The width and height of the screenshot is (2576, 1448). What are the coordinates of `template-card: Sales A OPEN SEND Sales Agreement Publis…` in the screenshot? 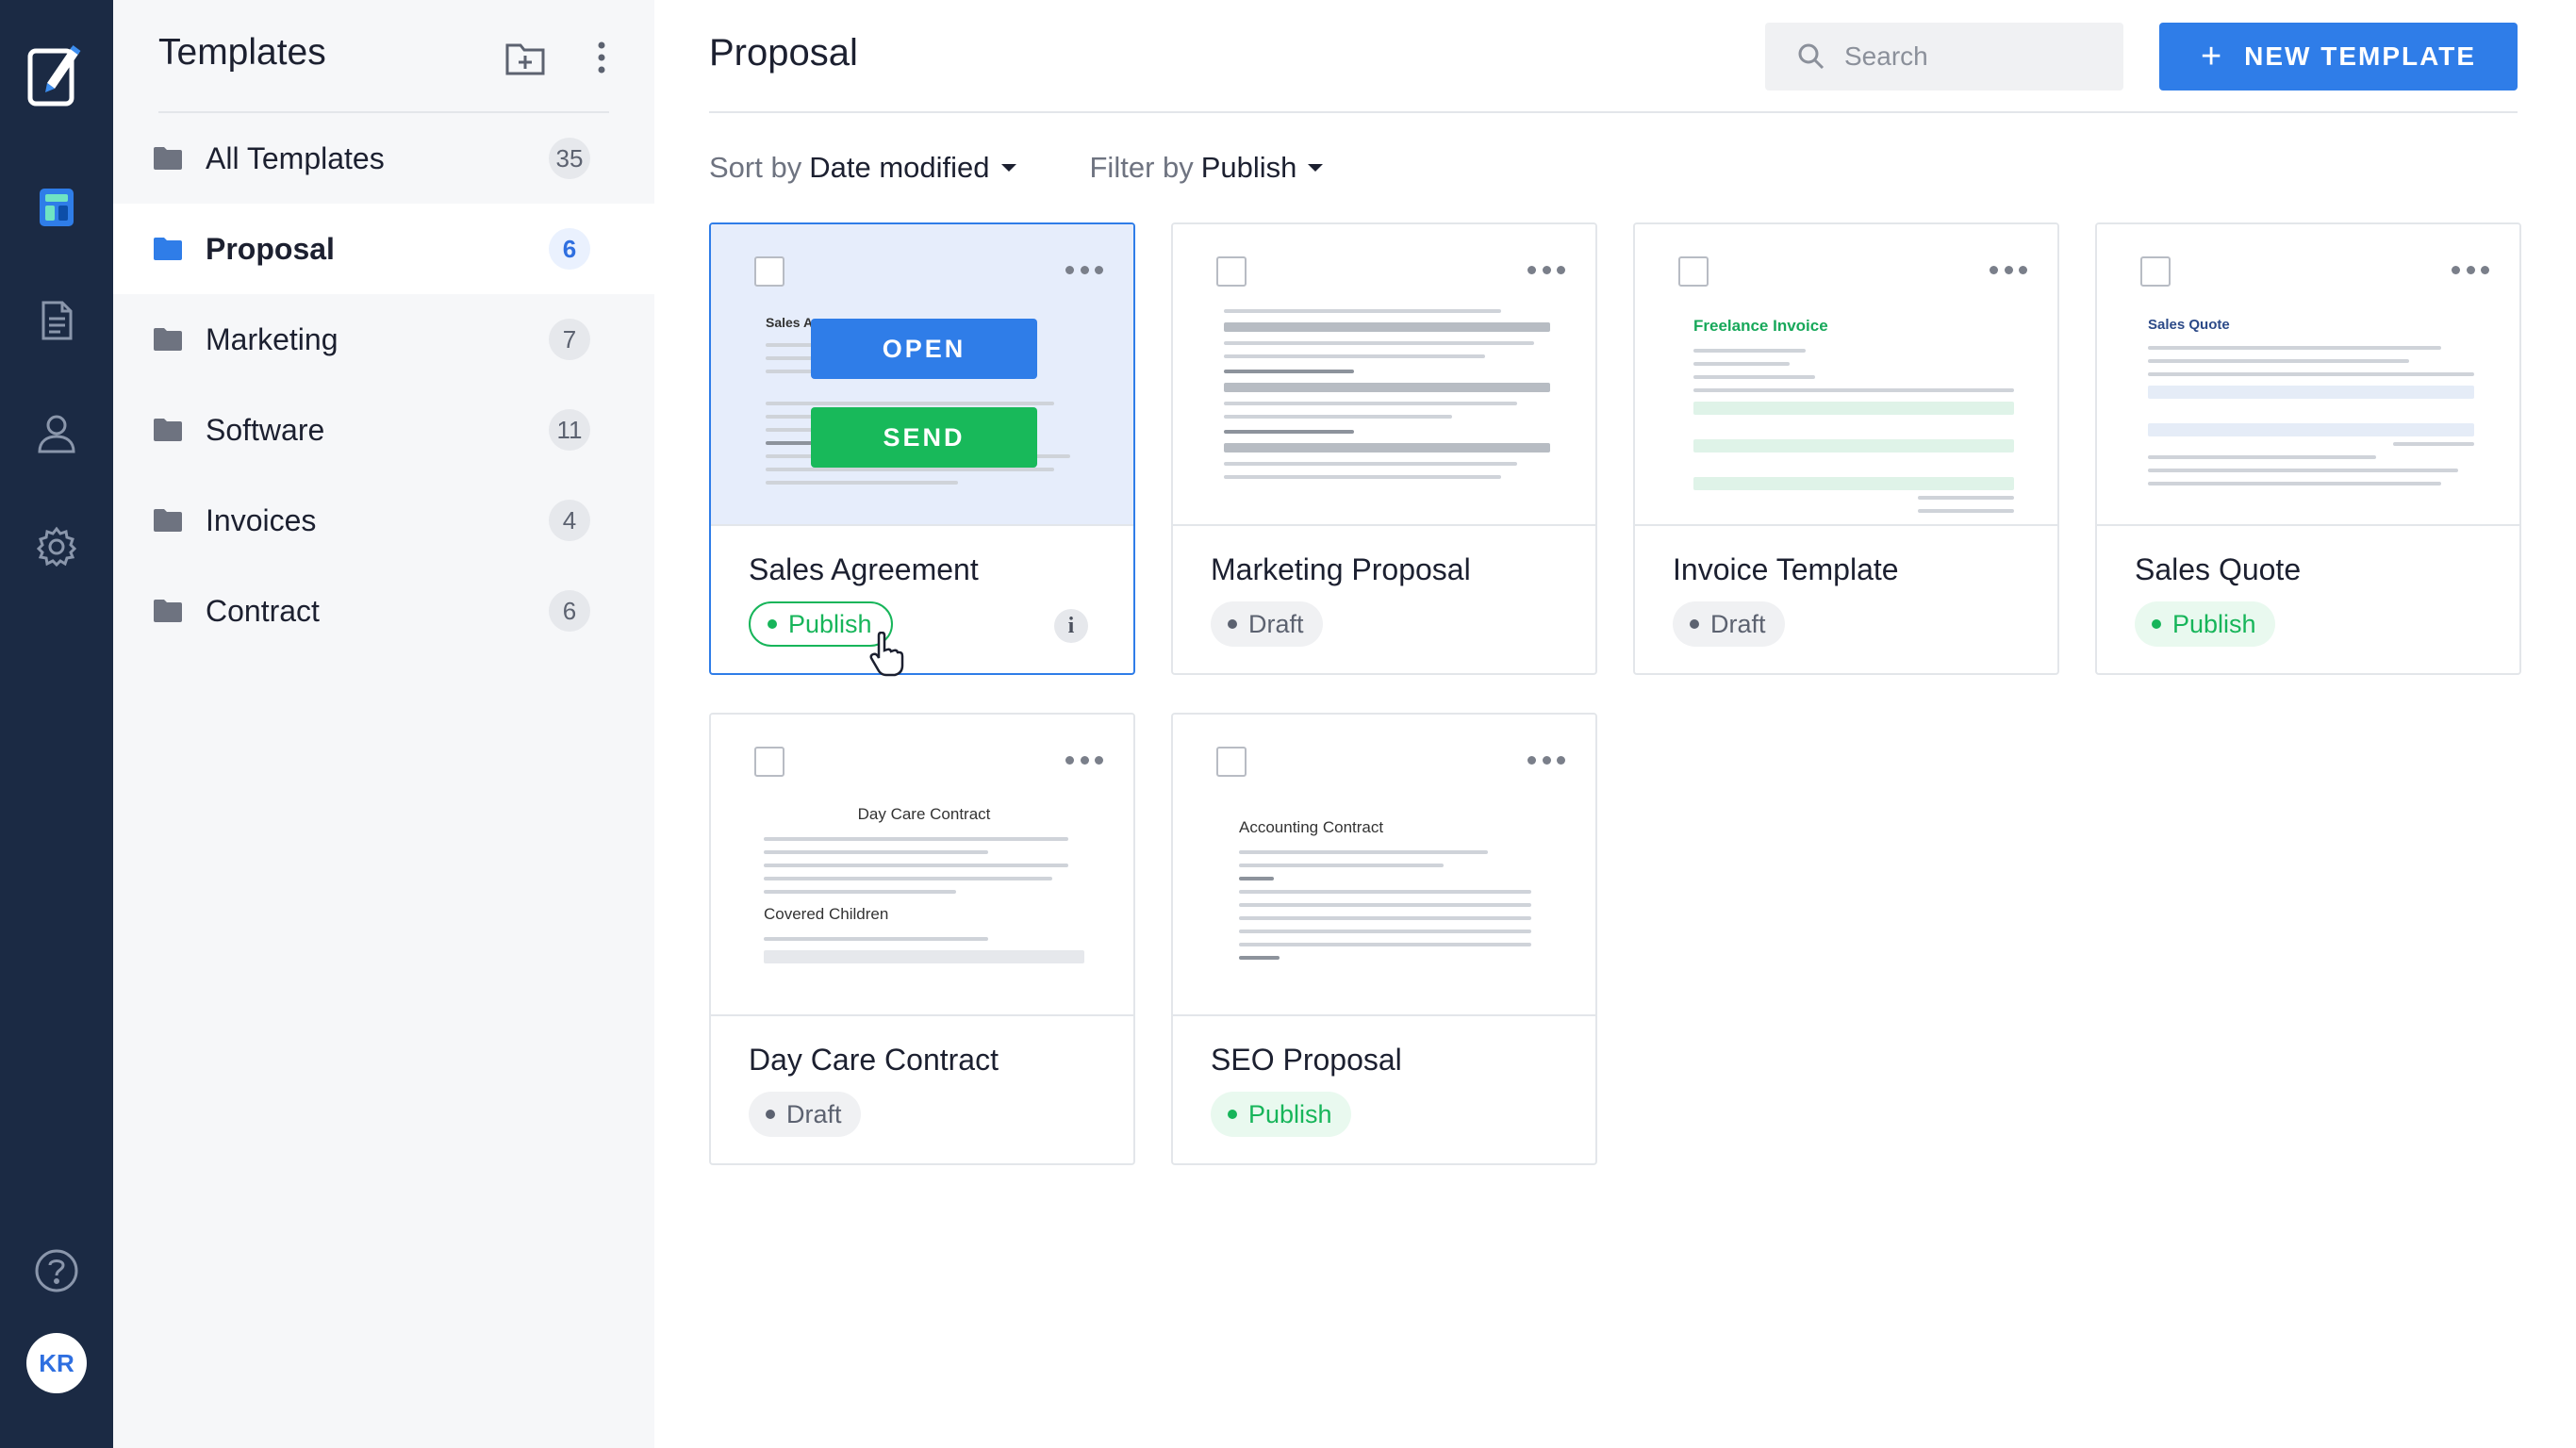 It's located at (922, 448).